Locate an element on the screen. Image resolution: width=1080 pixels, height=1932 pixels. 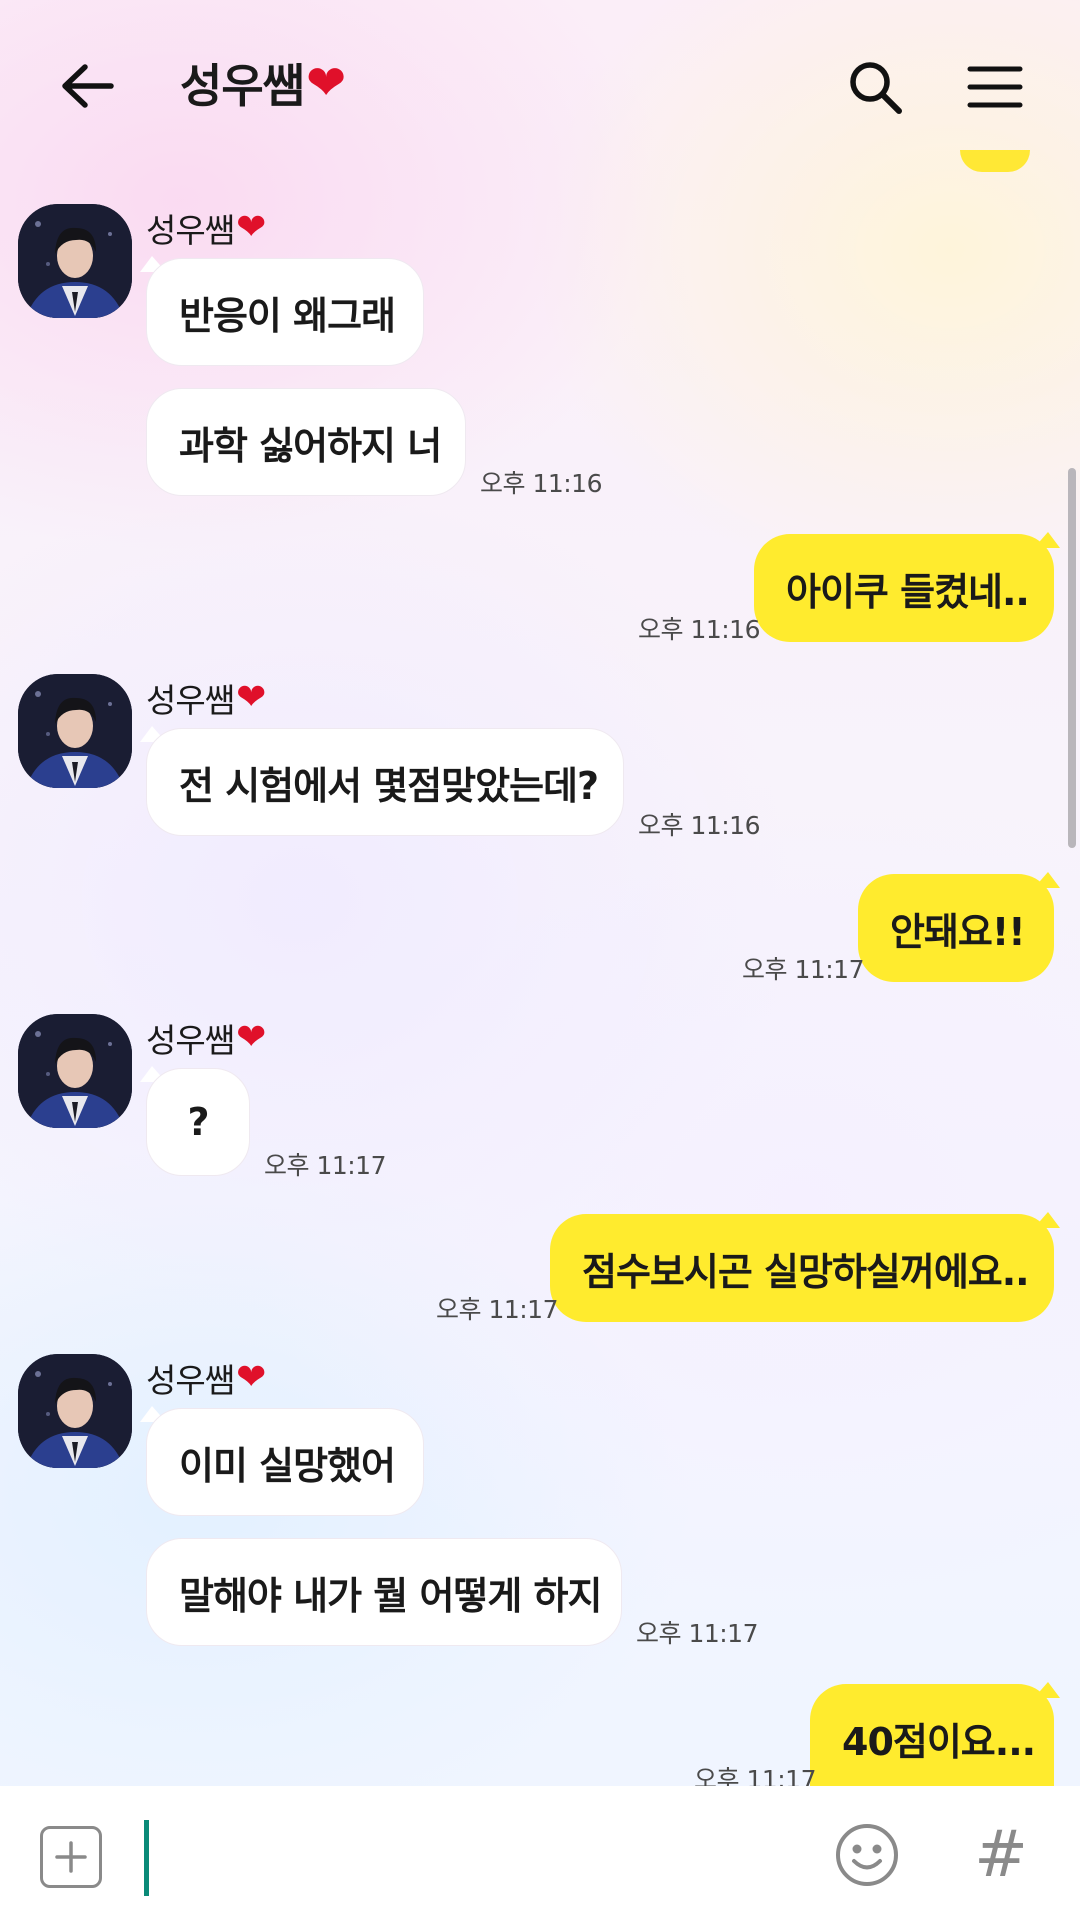
incoming-message: 전 시험에서 몇점맞았는데? is located at coordinates (385, 782).